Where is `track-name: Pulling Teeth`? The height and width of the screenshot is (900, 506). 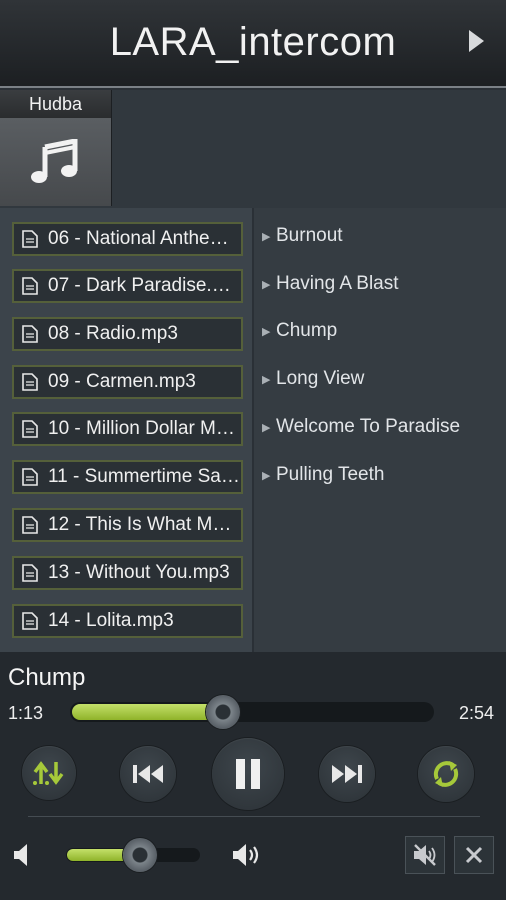
track-name: Pulling Teeth is located at coordinates (330, 474).